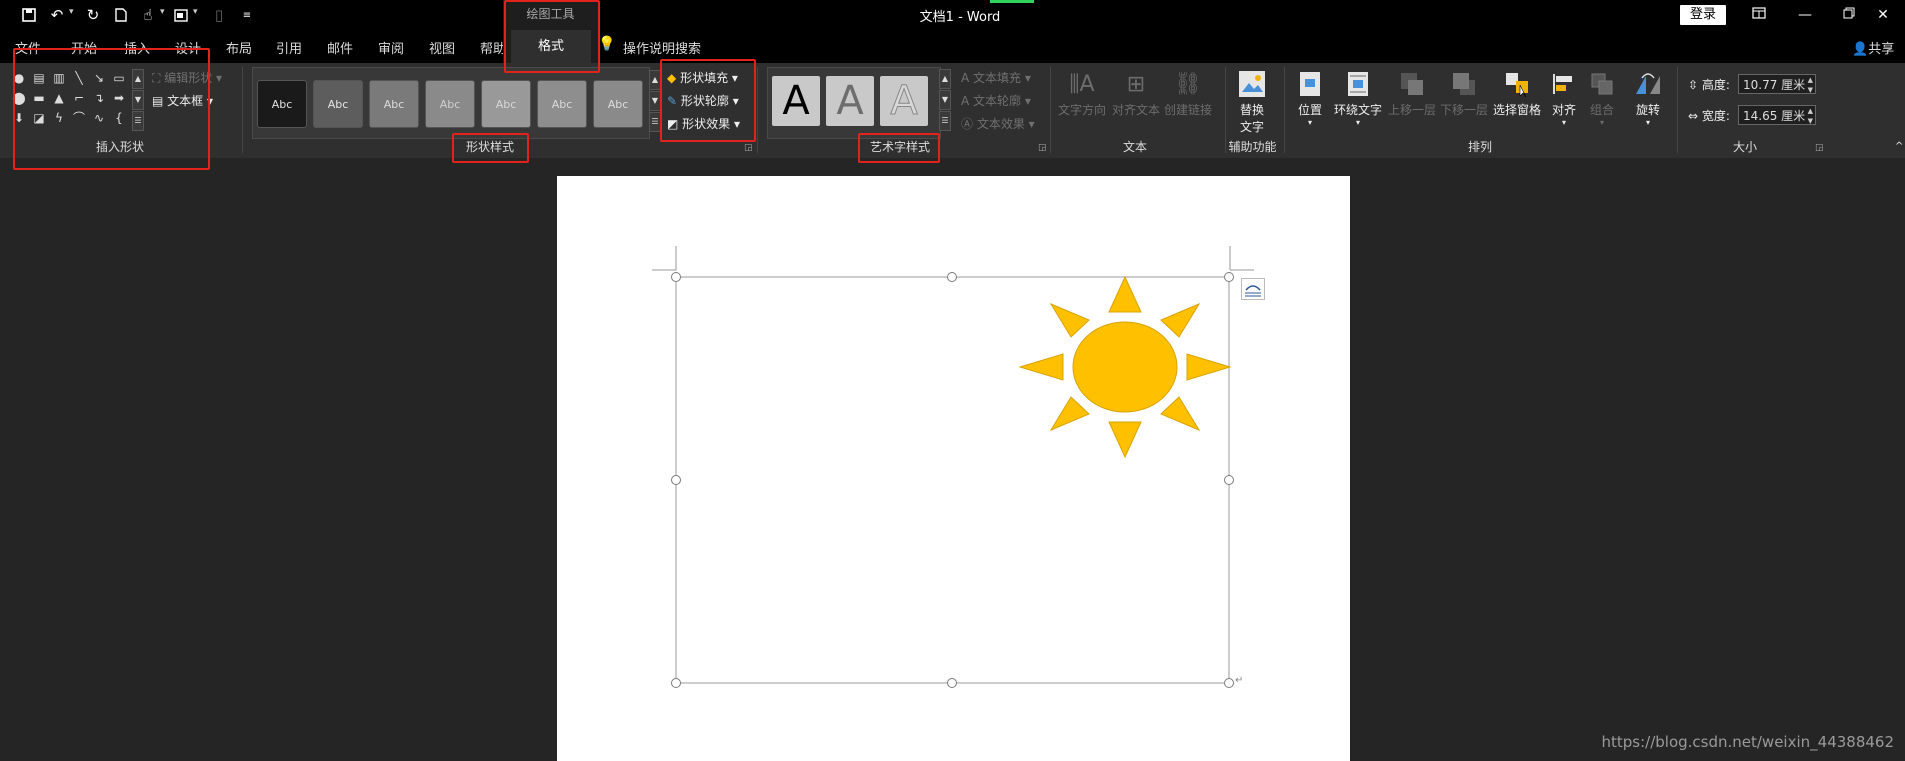 The width and height of the screenshot is (1905, 761). Describe the element at coordinates (138, 121) in the screenshot. I see `gallery-more-icon: ☰` at that location.